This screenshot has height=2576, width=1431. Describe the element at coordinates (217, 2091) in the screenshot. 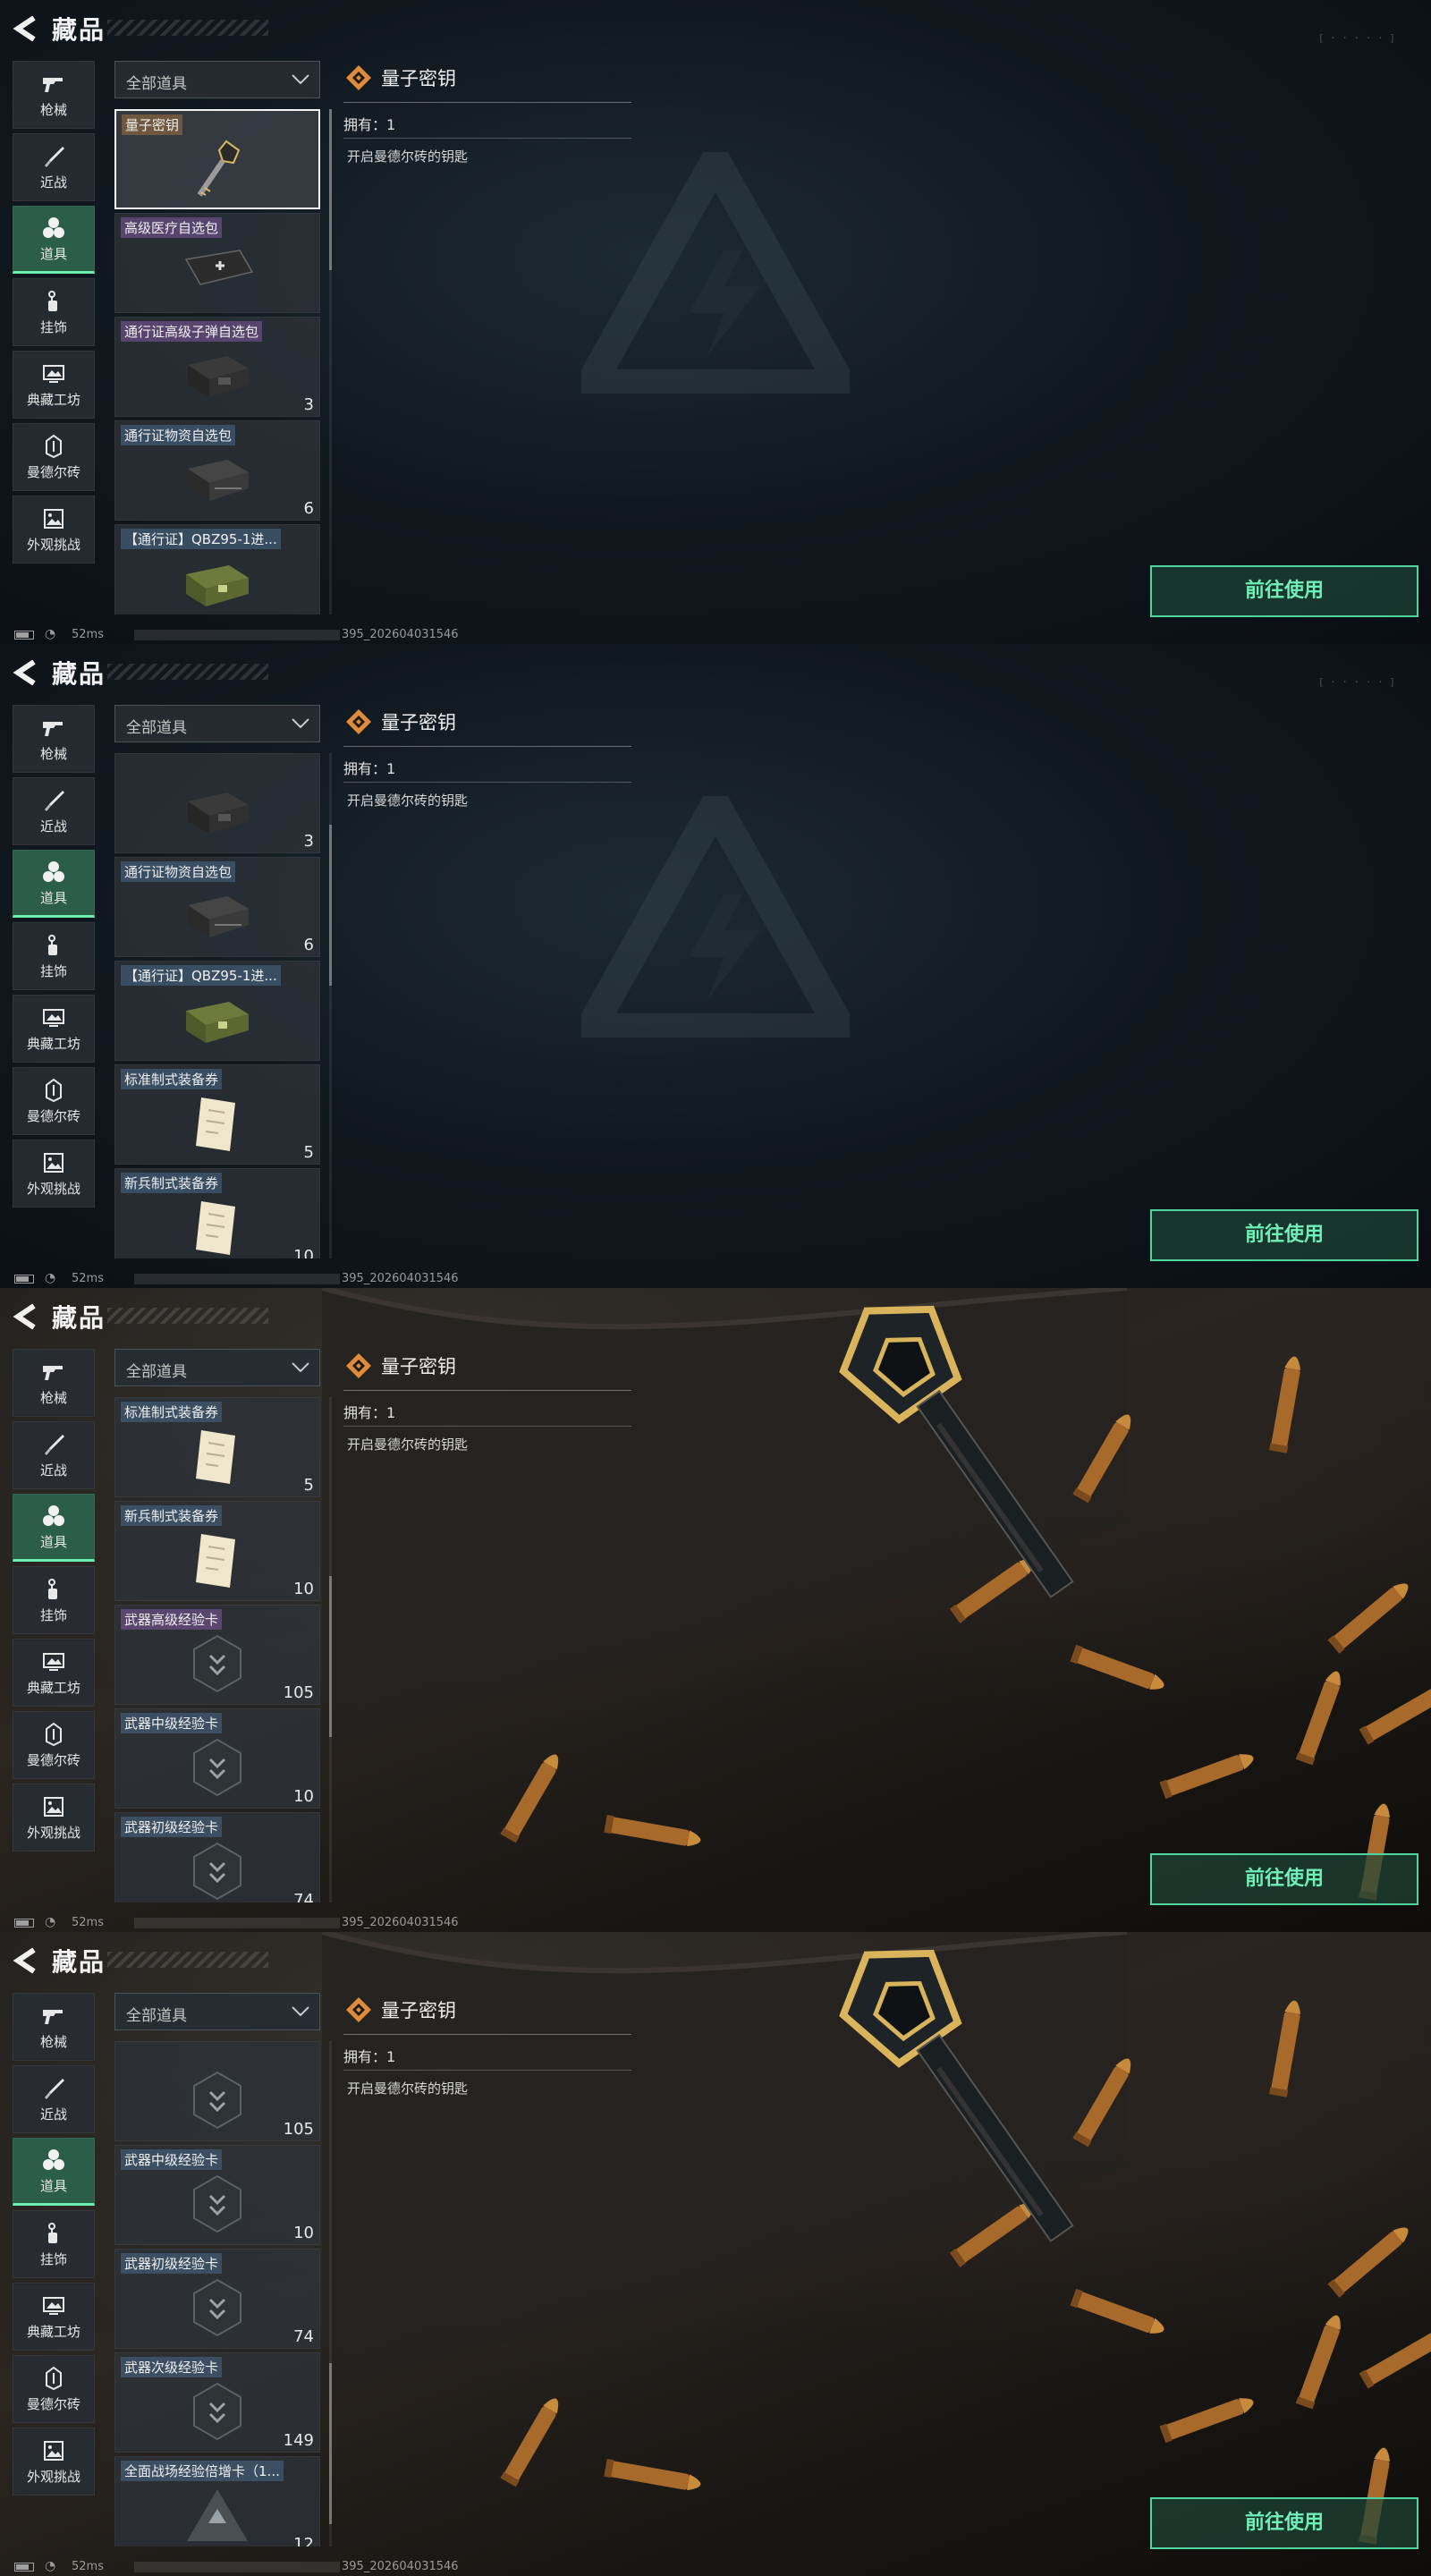

I see `item-card: 105` at that location.